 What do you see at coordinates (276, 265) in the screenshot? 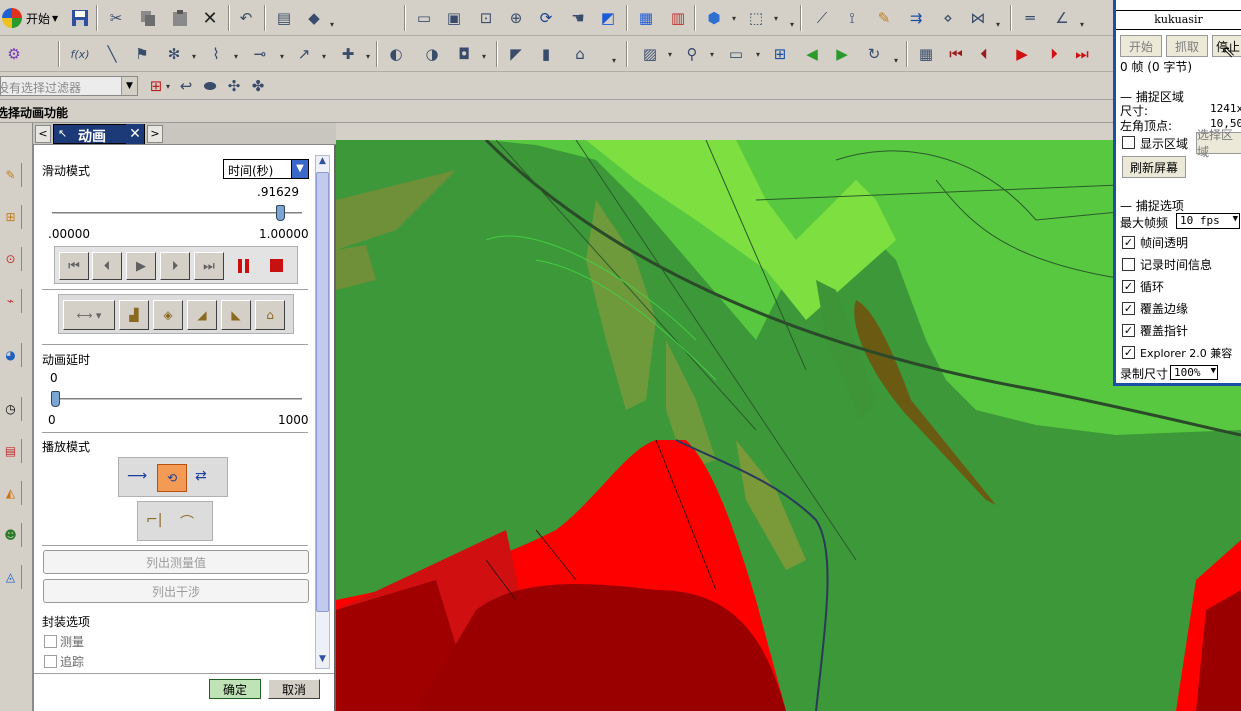
I see `stop-icon` at bounding box center [276, 265].